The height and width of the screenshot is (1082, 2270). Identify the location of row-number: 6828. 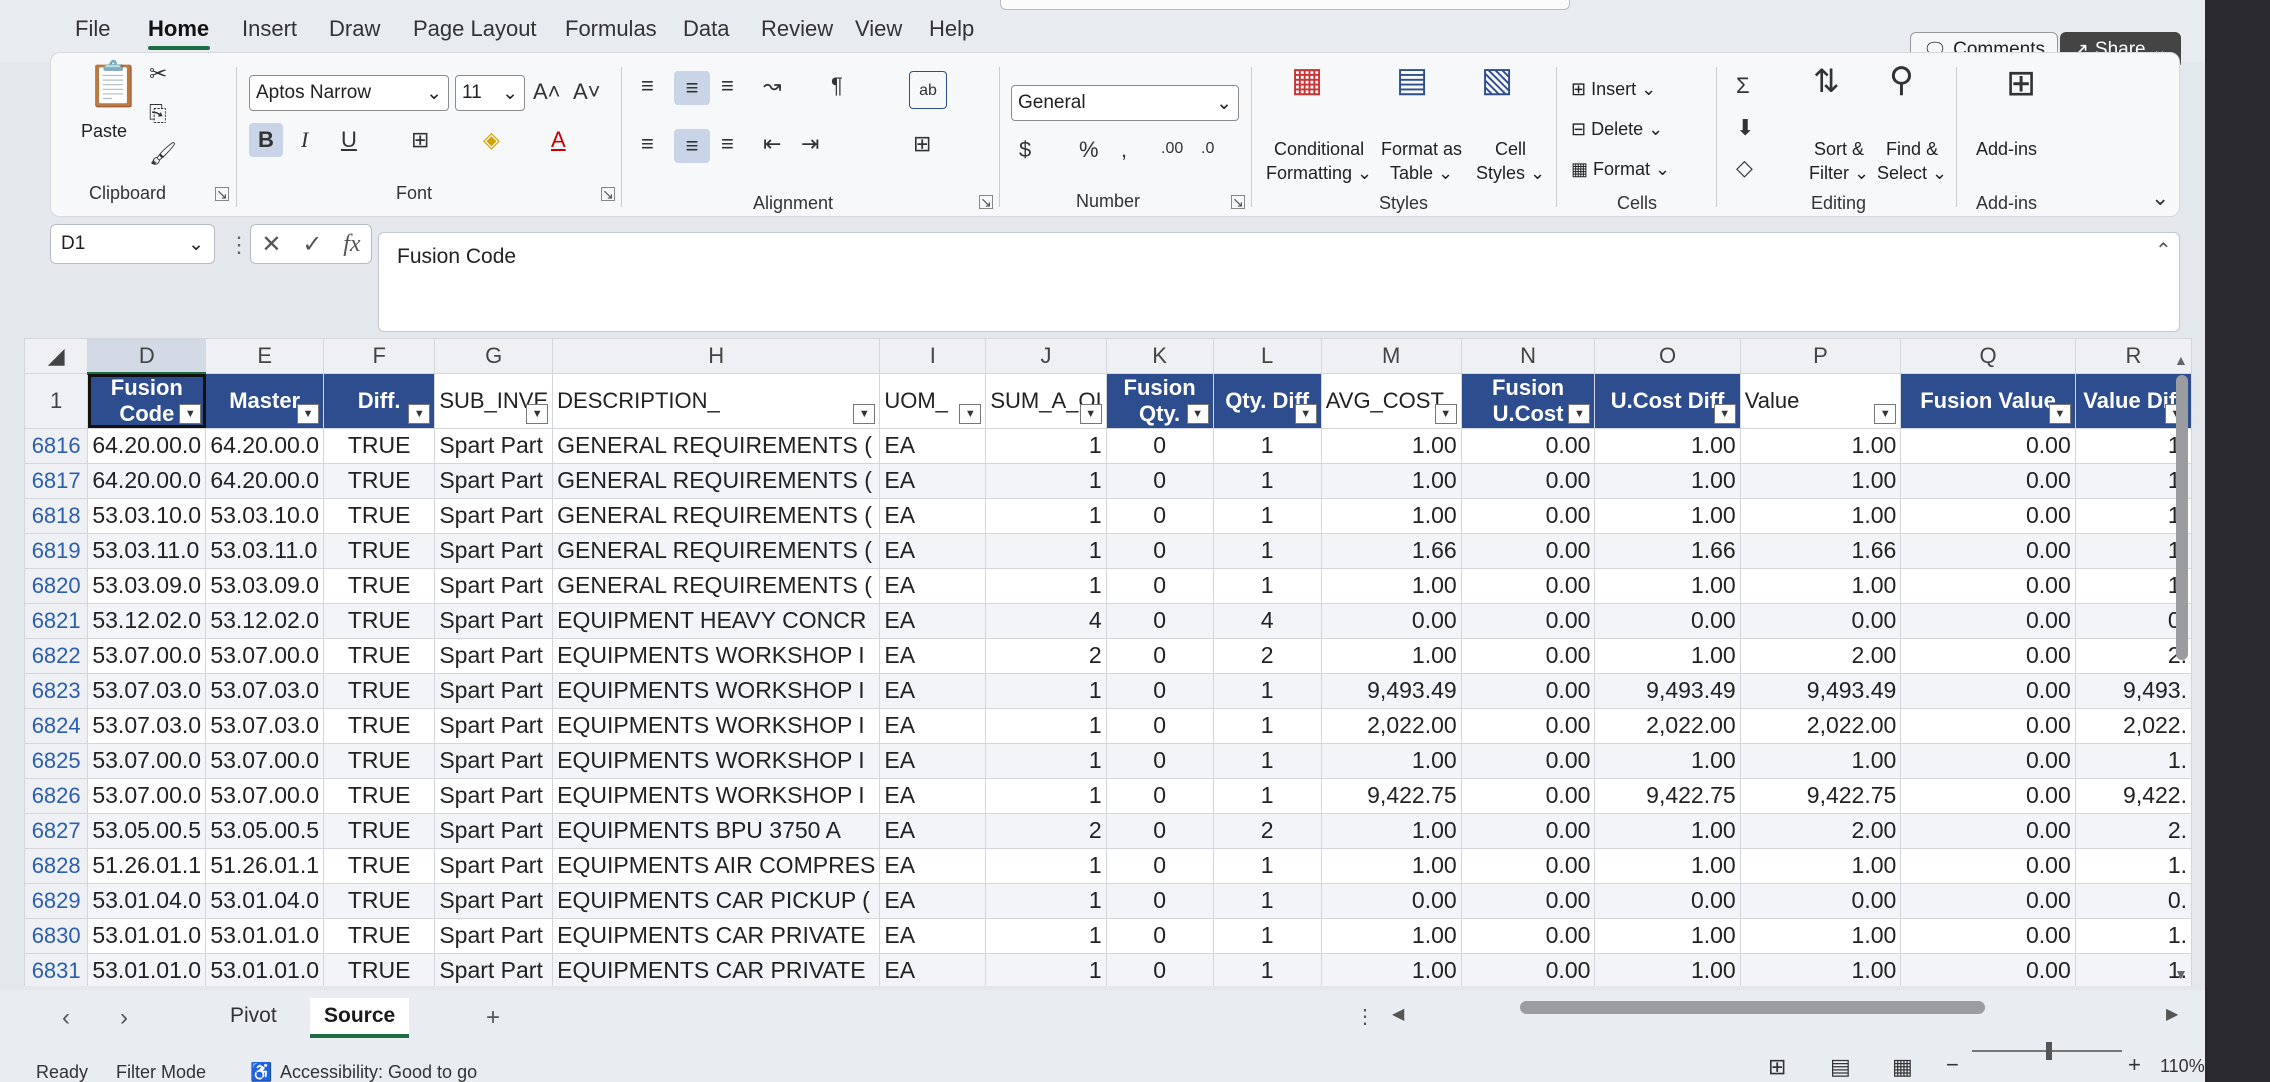
(56, 865).